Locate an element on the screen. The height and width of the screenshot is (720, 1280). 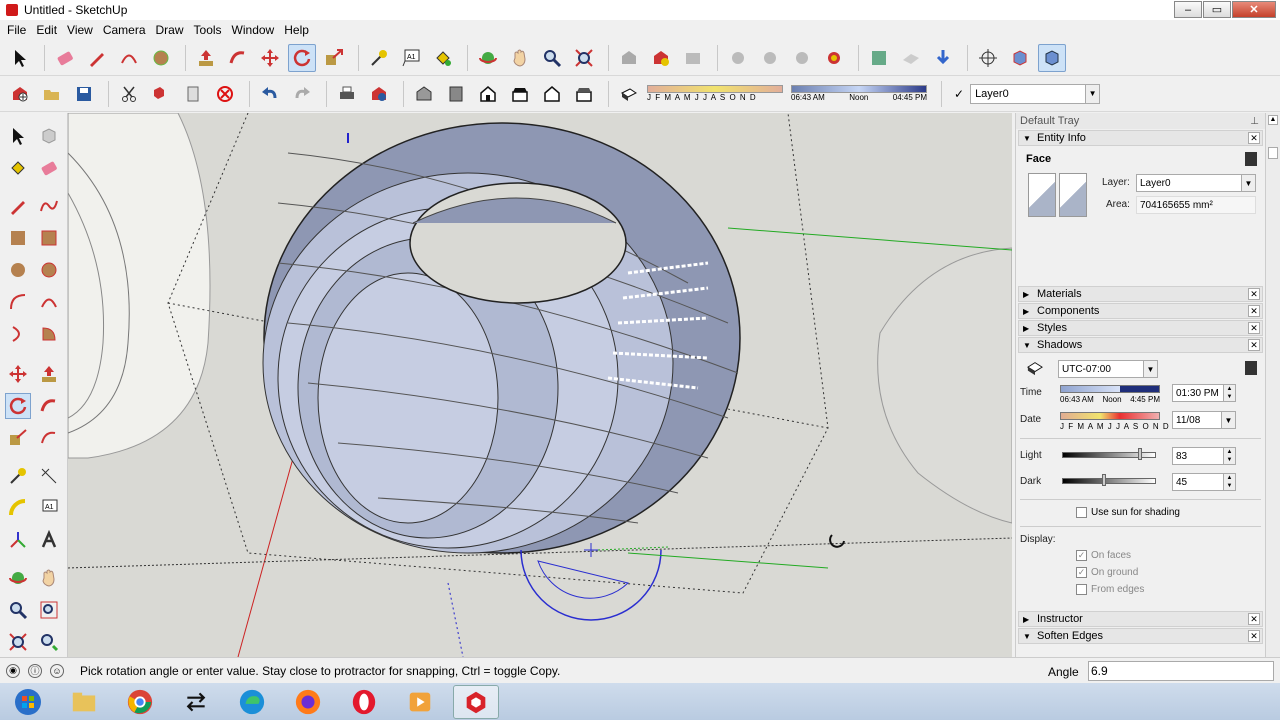
time-slider-mini: 06:43 AM Noon 04:45 PM is located at coordinates (859, 93).